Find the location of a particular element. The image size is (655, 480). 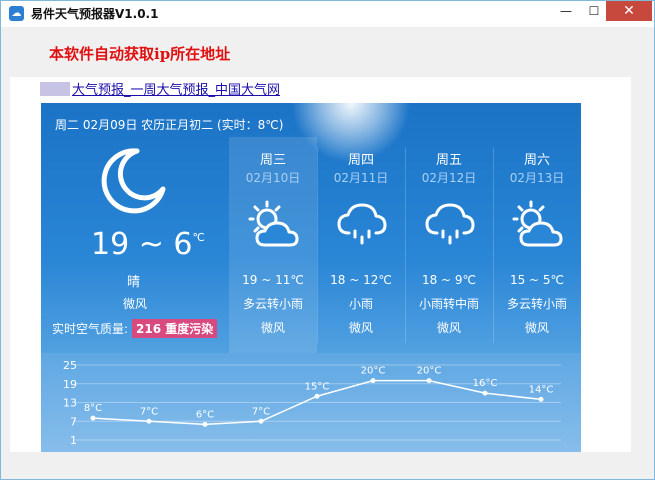

day-condition: 小雨 is located at coordinates (360, 304).